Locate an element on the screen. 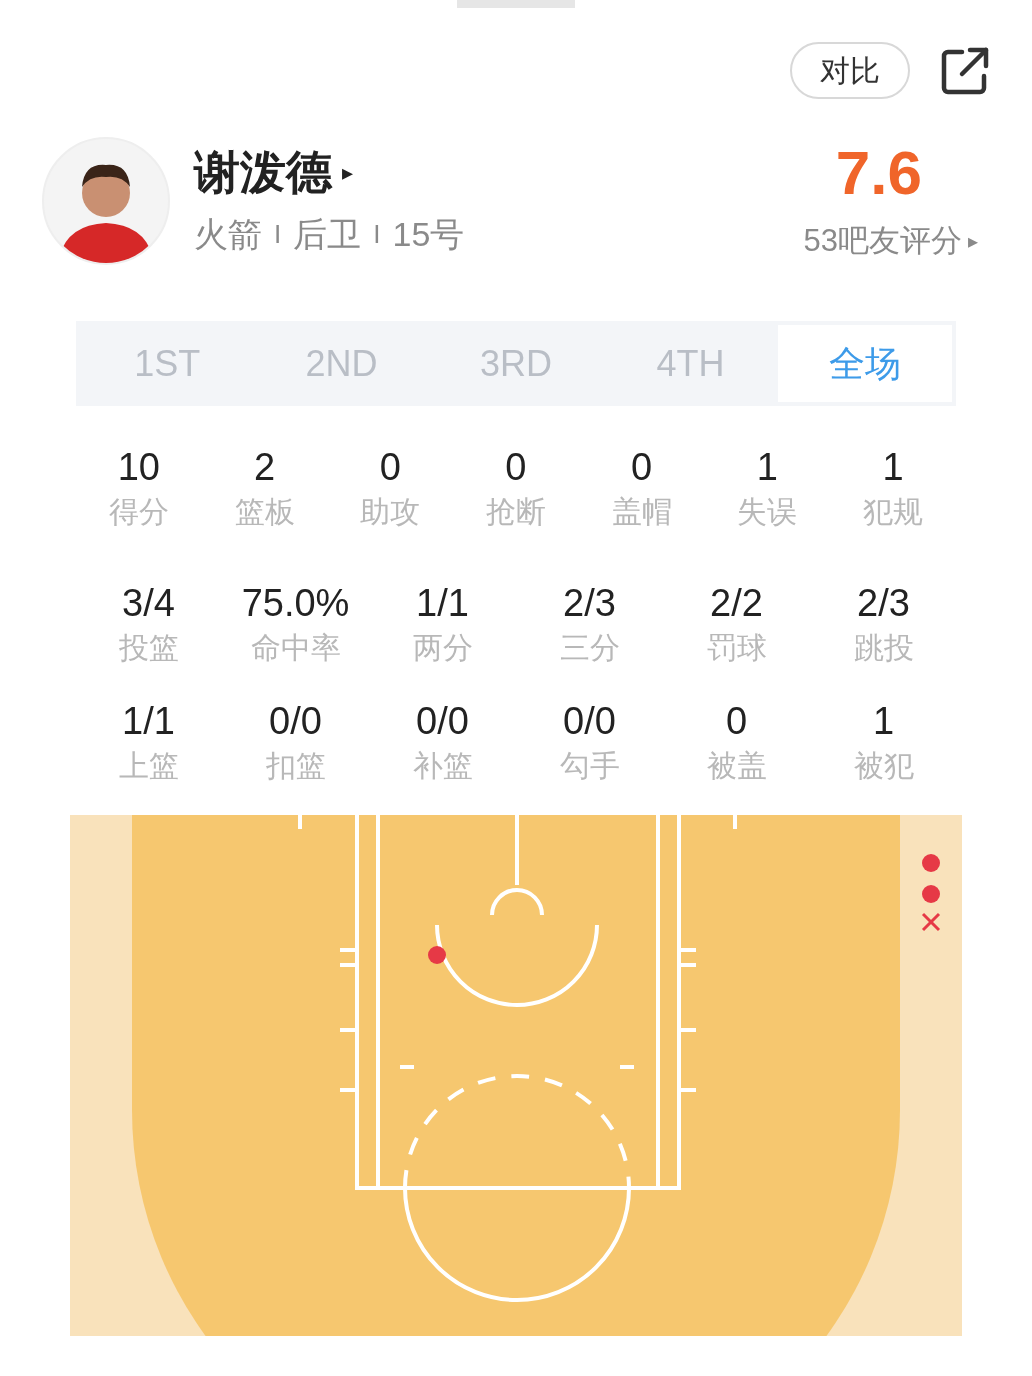 This screenshot has width=1032, height=1376. period-tab: 全场 is located at coordinates (865, 363).